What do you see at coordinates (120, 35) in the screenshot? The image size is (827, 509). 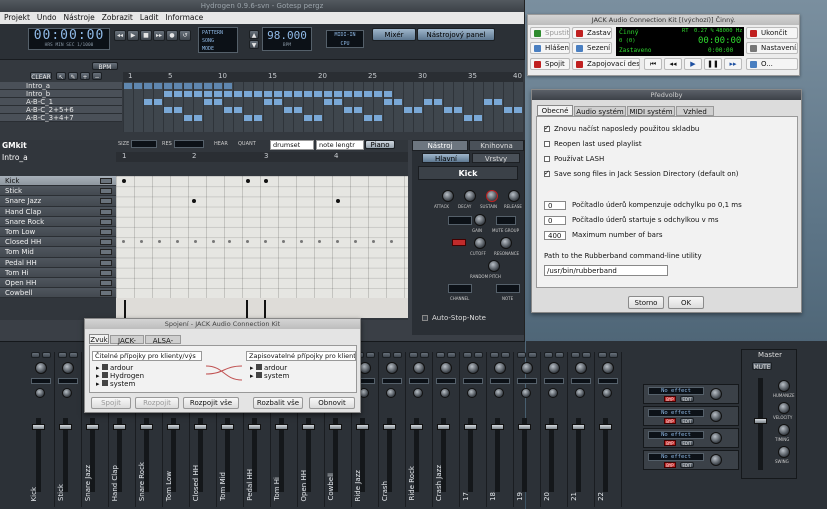 I see `rewind-button: ◂◂` at bounding box center [120, 35].